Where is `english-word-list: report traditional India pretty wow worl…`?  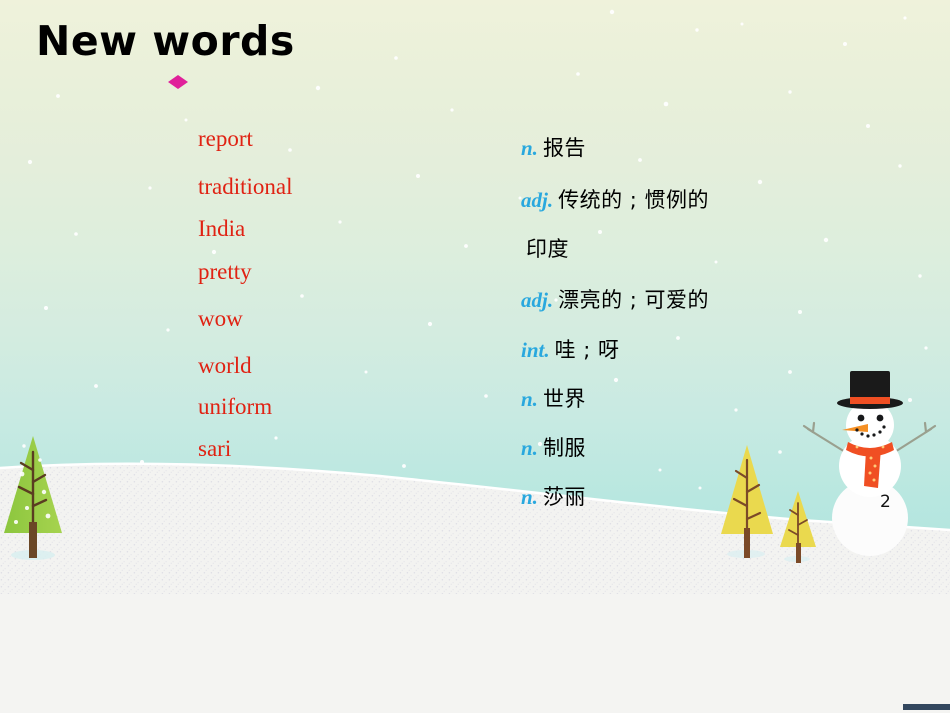 english-word-list: report traditional India pretty wow worl… is located at coordinates (328, 294).